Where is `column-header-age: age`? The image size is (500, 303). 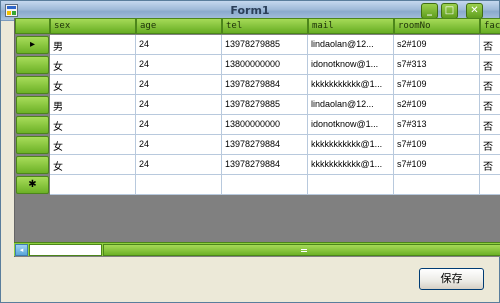 column-header-age: age is located at coordinates (179, 26).